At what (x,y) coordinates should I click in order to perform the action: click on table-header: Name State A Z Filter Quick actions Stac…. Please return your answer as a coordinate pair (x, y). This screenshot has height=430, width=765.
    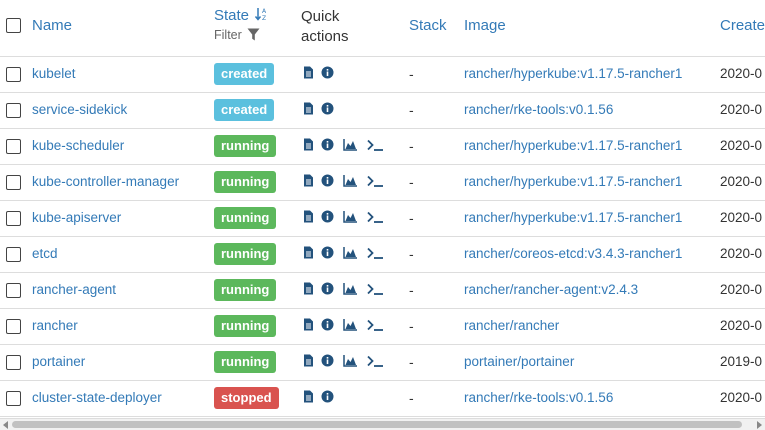
    Looking at the image, I should click on (382, 28).